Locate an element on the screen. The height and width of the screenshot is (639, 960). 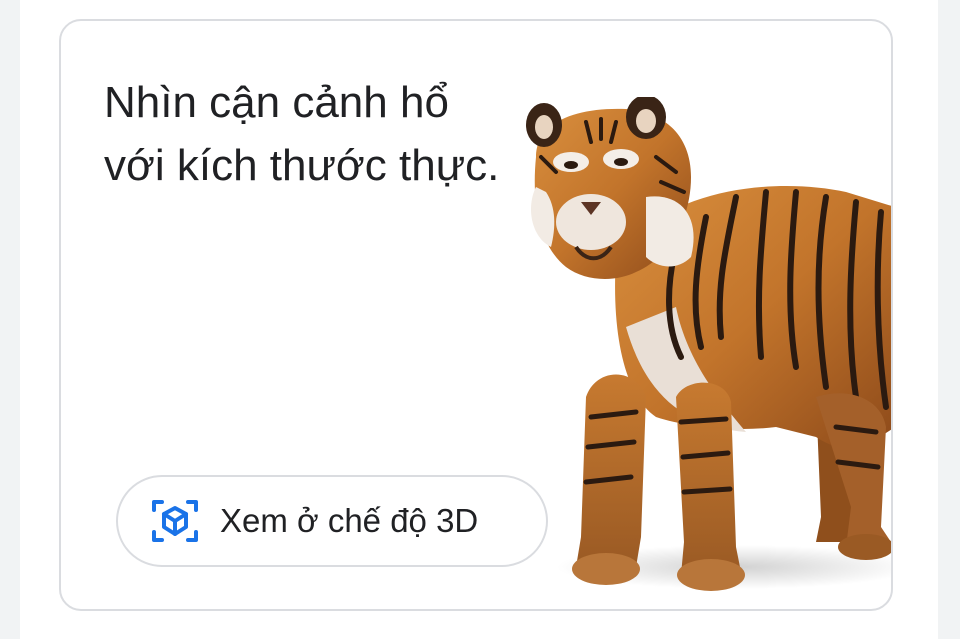
ar-cube-icon is located at coordinates (175, 521).